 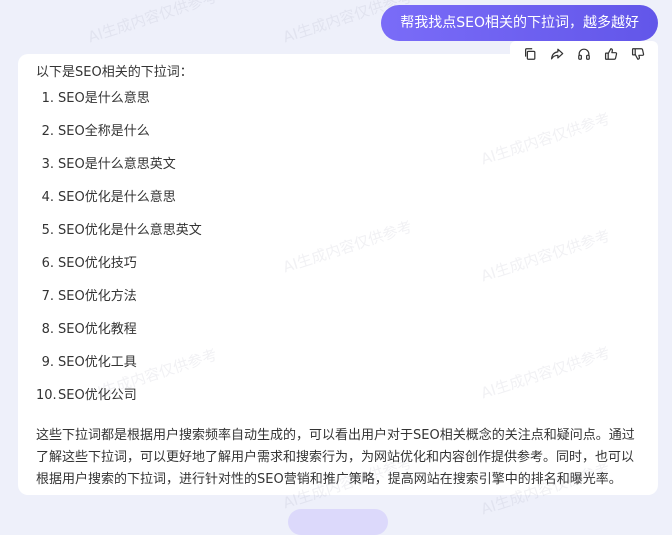 I want to click on list-item-text: SEO优化公司, so click(x=97, y=395).